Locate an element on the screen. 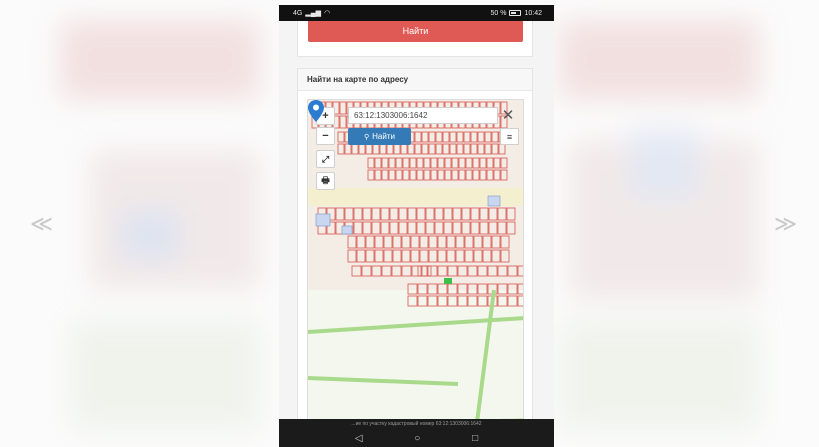 The image size is (819, 447). search-icon: ⚲ is located at coordinates (367, 137).